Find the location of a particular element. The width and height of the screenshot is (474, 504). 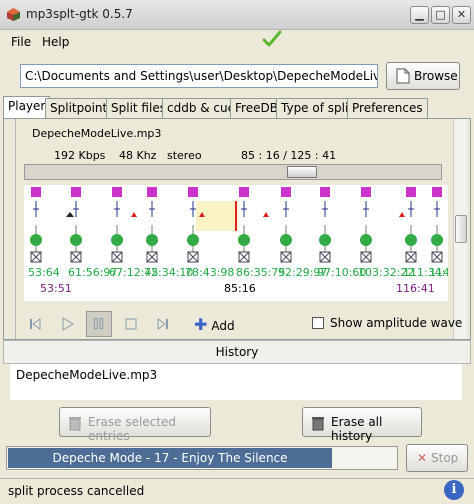

tab-type-of-split: Type of split is located at coordinates (317, 108).